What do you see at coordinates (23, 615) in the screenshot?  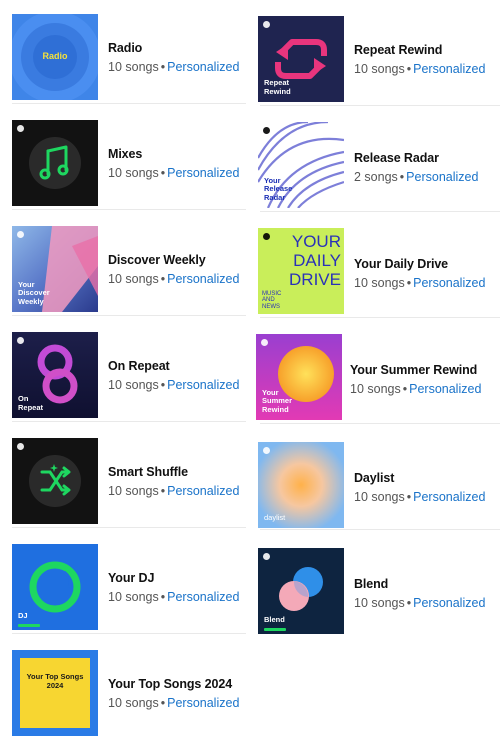 I see `cover-label: DJ` at bounding box center [23, 615].